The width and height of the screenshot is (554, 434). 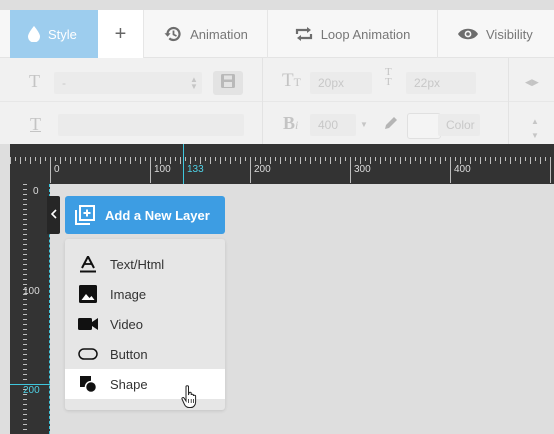 What do you see at coordinates (509, 34) in the screenshot?
I see `tab-visibility-label: Visibility` at bounding box center [509, 34].